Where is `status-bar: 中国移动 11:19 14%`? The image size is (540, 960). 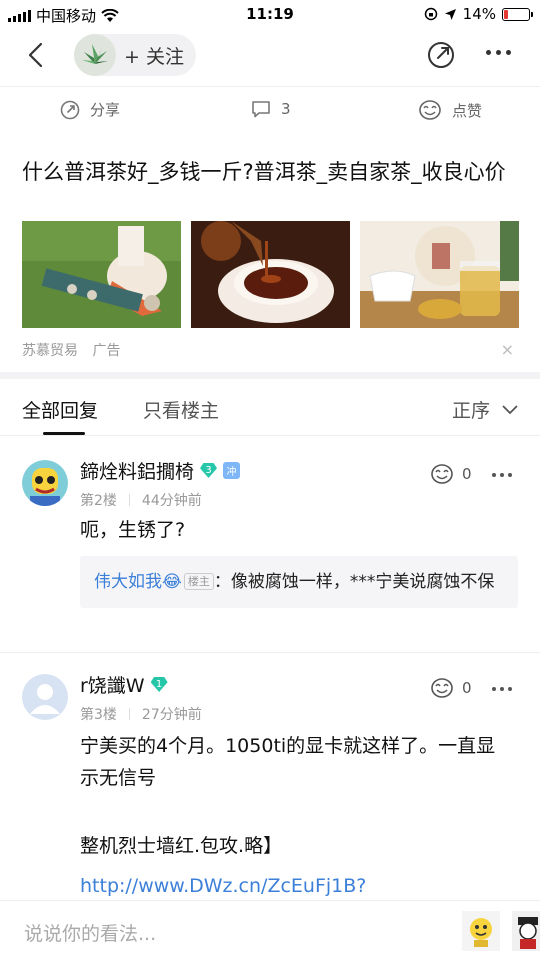 status-bar: 中国移动 11:19 14% is located at coordinates (270, 14).